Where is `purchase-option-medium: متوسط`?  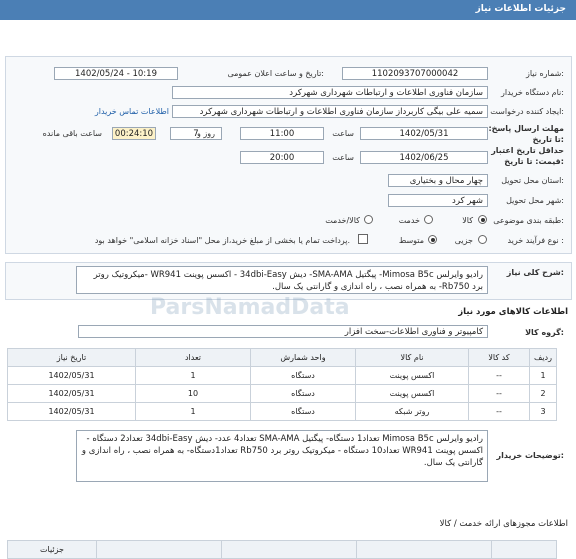 purchase-option-medium: متوسط is located at coordinates (411, 240).